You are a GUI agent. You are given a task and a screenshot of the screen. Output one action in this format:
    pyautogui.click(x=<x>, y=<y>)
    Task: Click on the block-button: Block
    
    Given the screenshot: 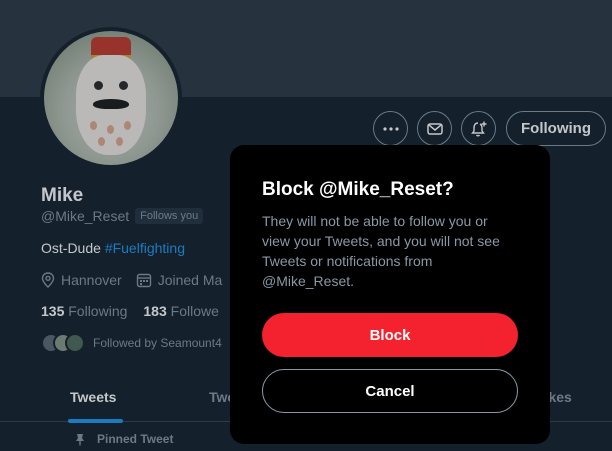 What is the action you would take?
    pyautogui.click(x=390, y=335)
    